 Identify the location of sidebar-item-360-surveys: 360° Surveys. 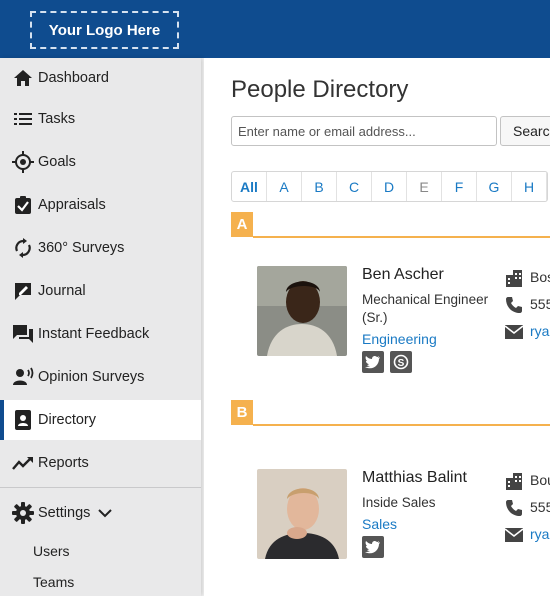
(100, 248).